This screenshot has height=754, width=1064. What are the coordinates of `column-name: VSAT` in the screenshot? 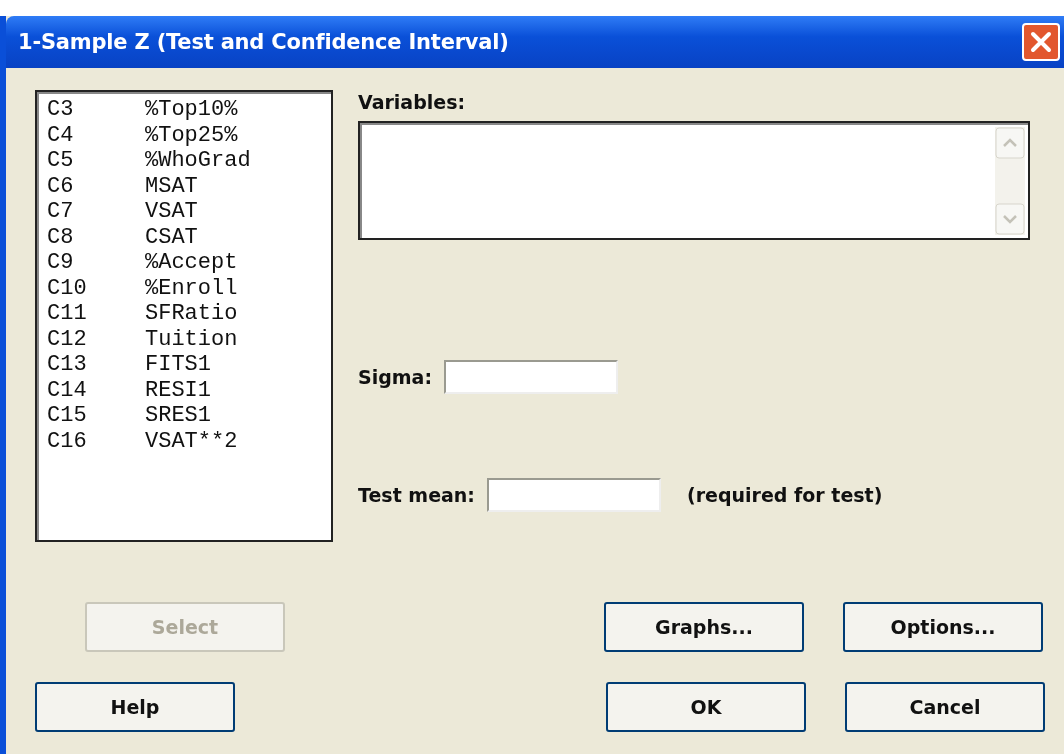 It's located at (171, 212).